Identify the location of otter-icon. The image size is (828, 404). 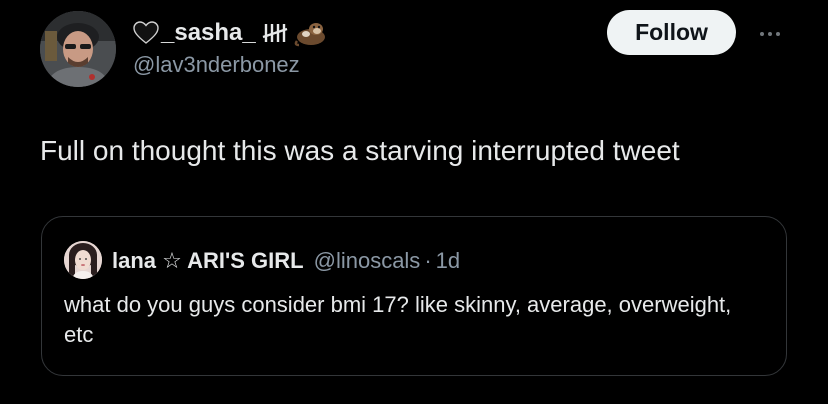
(309, 35).